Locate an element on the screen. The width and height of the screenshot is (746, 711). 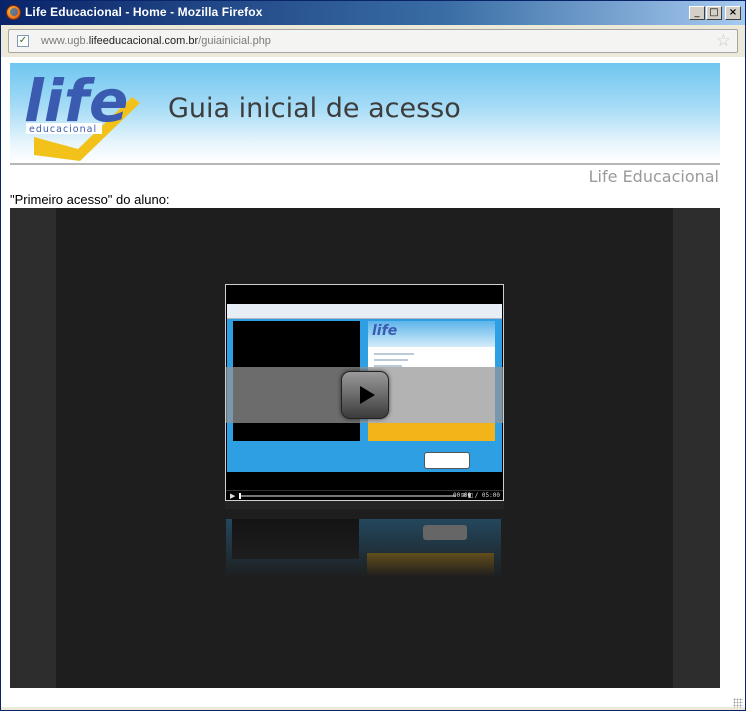
reflection-black is located at coordinates (295, 539).